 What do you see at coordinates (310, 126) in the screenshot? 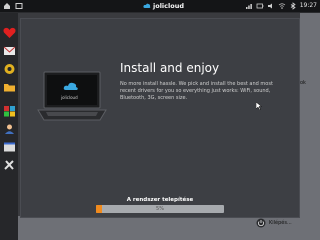
I see `desktop-right-strip` at bounding box center [310, 126].